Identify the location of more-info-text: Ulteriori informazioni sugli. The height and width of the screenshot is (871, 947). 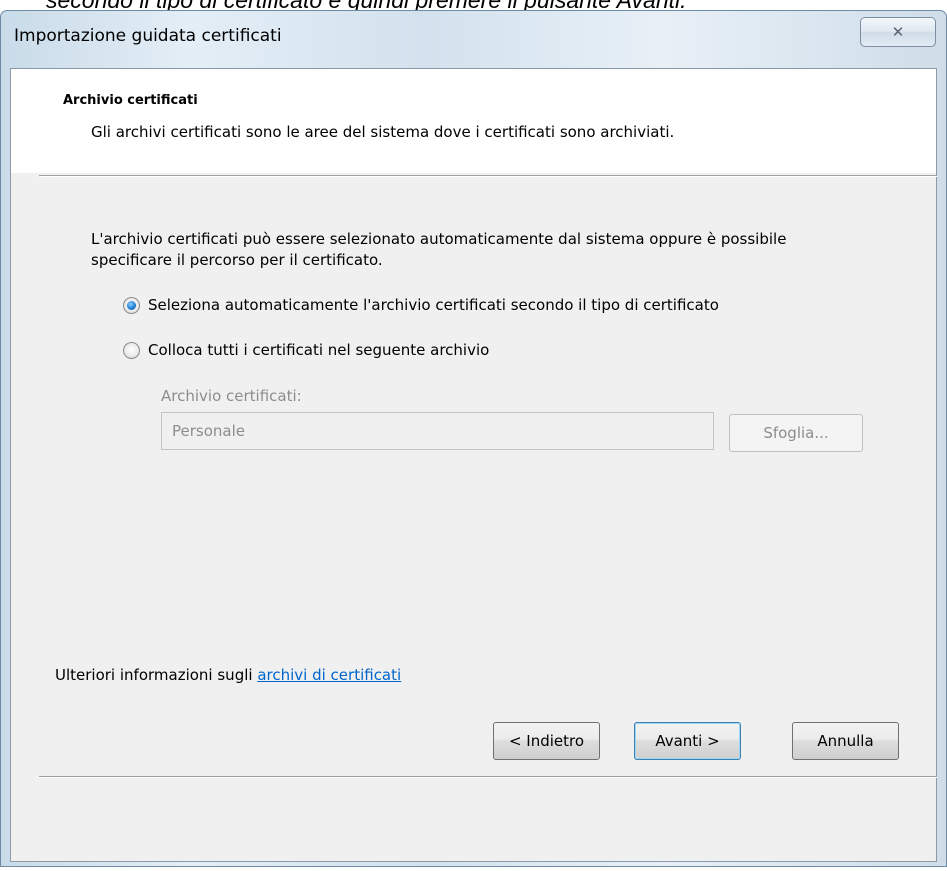
(156, 675).